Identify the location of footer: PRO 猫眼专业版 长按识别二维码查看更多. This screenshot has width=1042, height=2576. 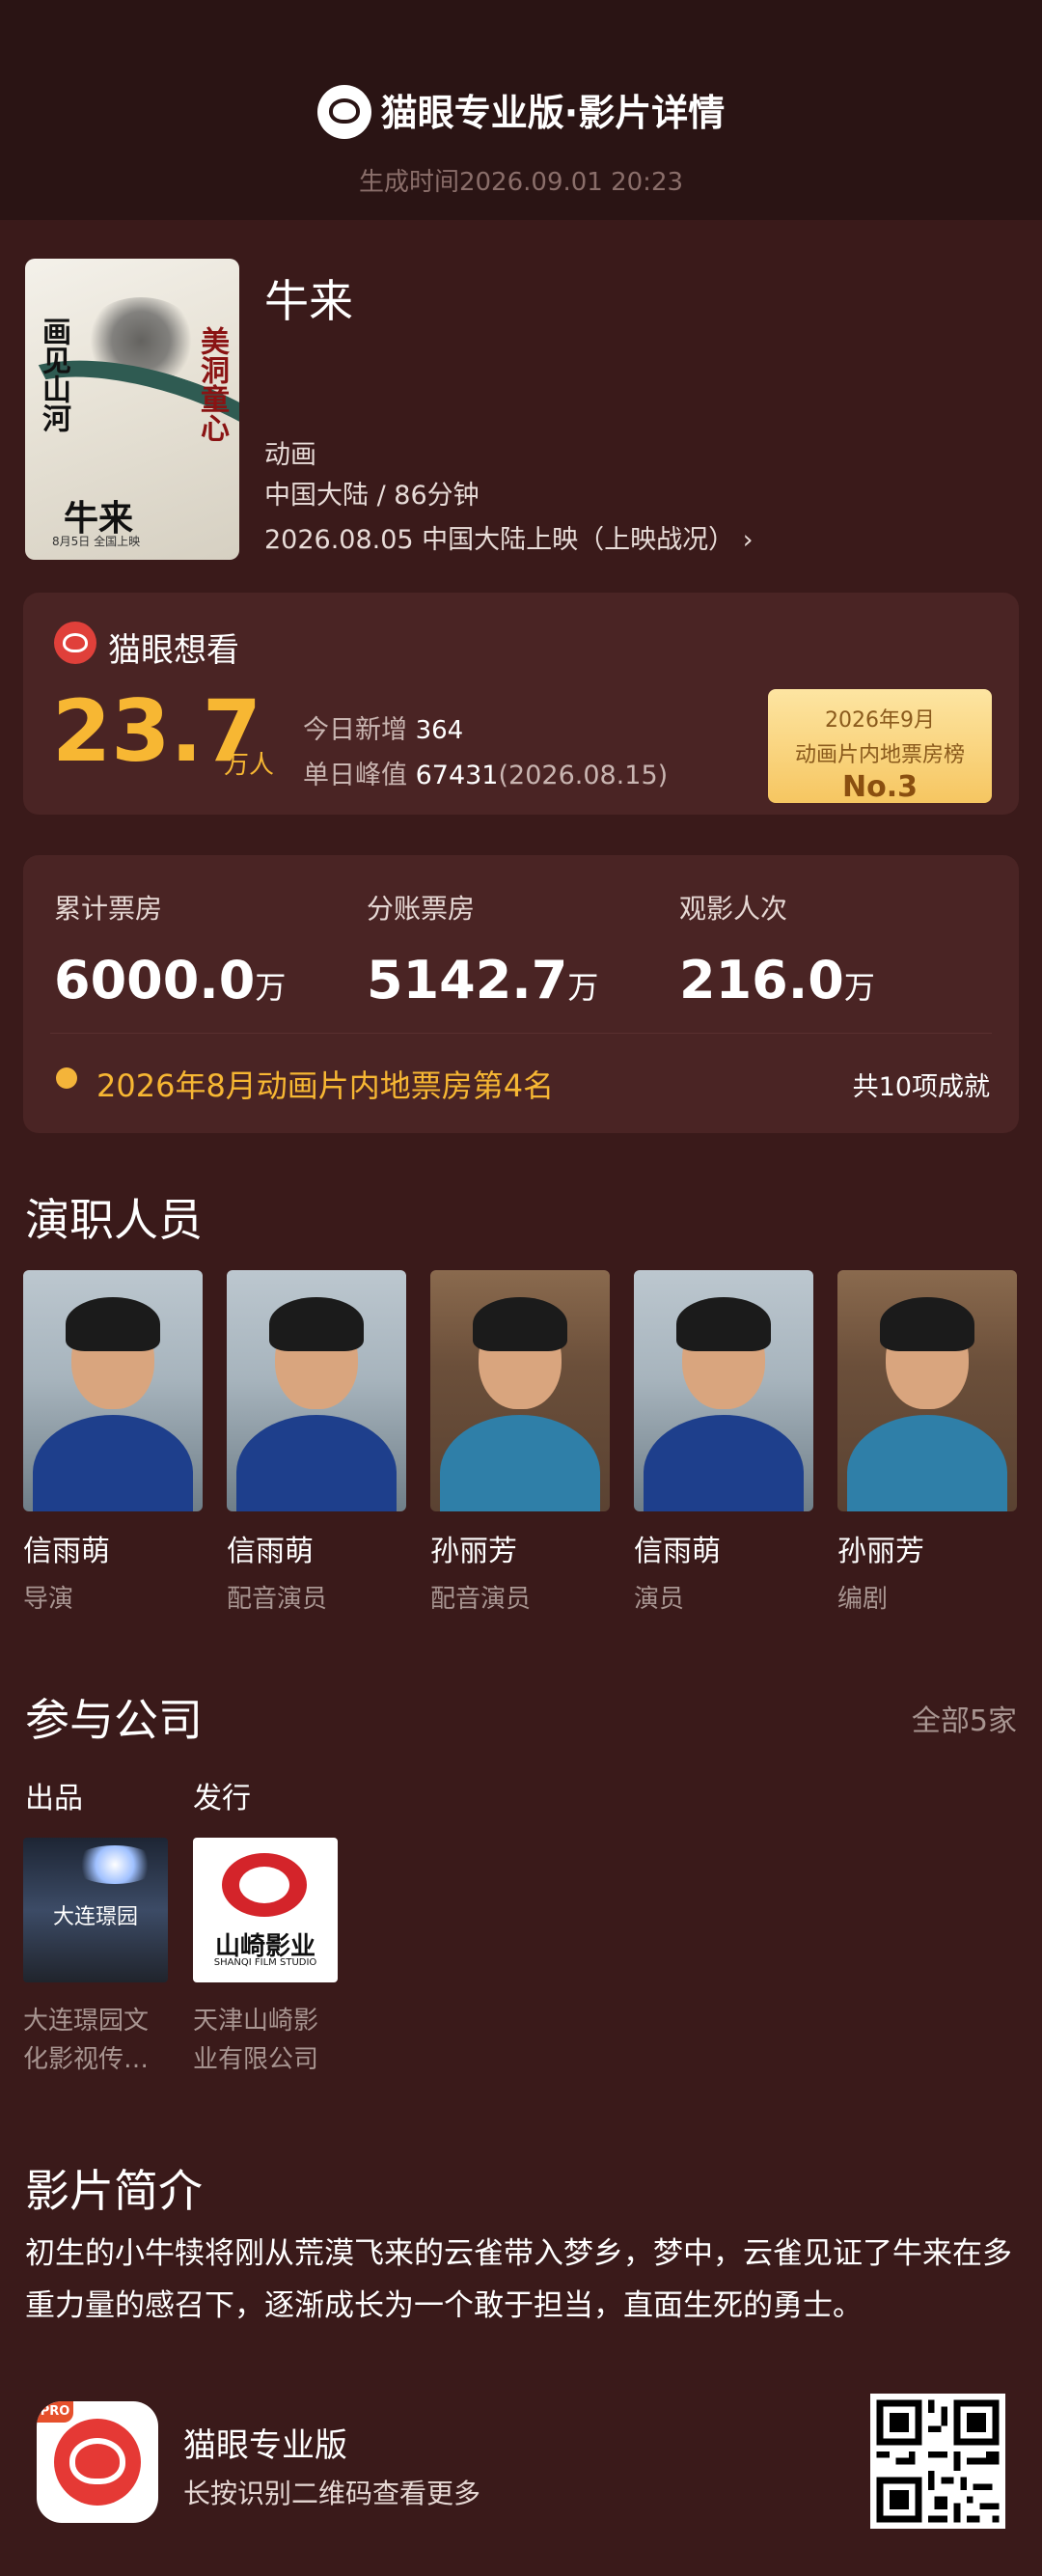
(521, 2475).